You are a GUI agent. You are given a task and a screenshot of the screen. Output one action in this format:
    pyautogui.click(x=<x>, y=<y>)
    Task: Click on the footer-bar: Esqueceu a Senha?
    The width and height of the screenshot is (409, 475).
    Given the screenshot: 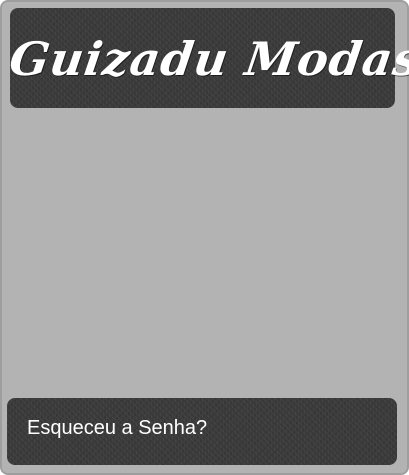 What is the action you would take?
    pyautogui.click(x=202, y=431)
    